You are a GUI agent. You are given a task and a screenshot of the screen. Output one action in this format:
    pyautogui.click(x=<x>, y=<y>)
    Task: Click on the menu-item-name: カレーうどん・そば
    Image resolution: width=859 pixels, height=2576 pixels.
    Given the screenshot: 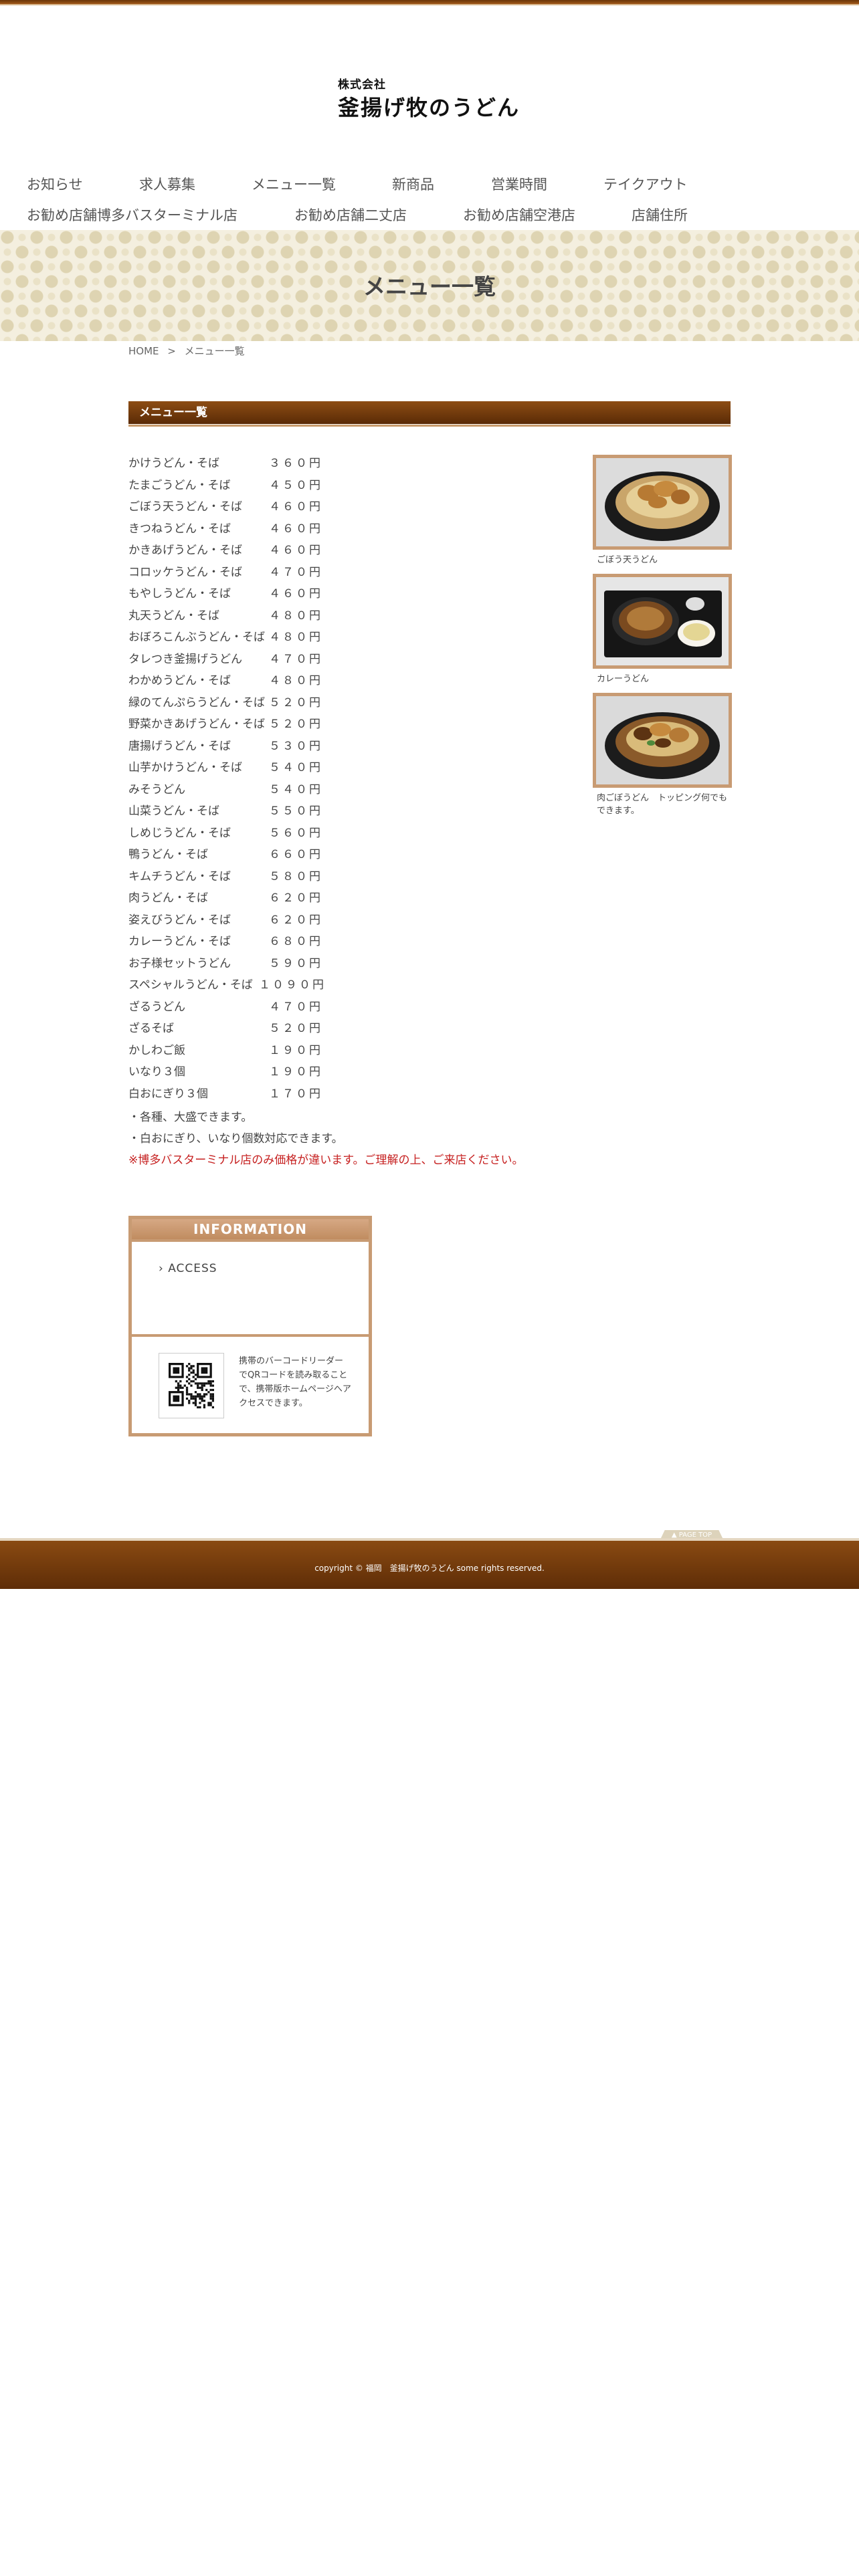 What is the action you would take?
    pyautogui.click(x=179, y=942)
    